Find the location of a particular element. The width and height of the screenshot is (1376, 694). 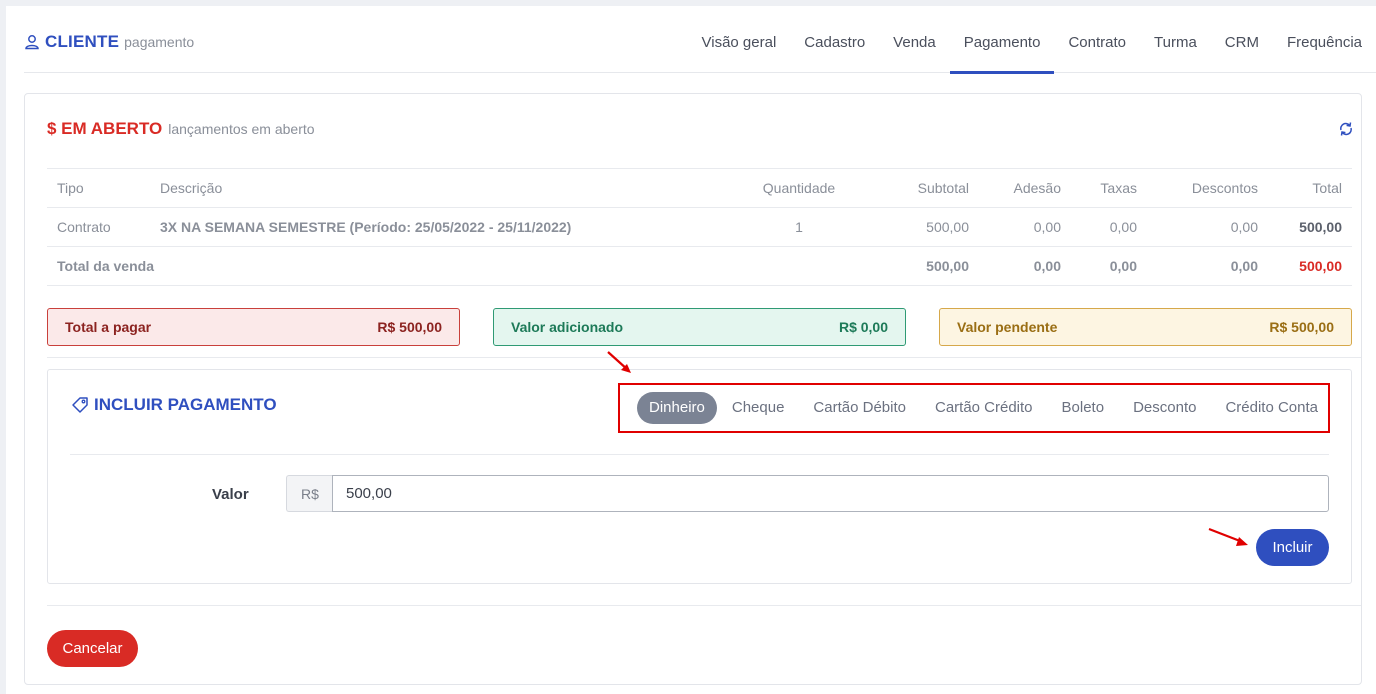

total-subtotal: 500,00 is located at coordinates (919, 266).